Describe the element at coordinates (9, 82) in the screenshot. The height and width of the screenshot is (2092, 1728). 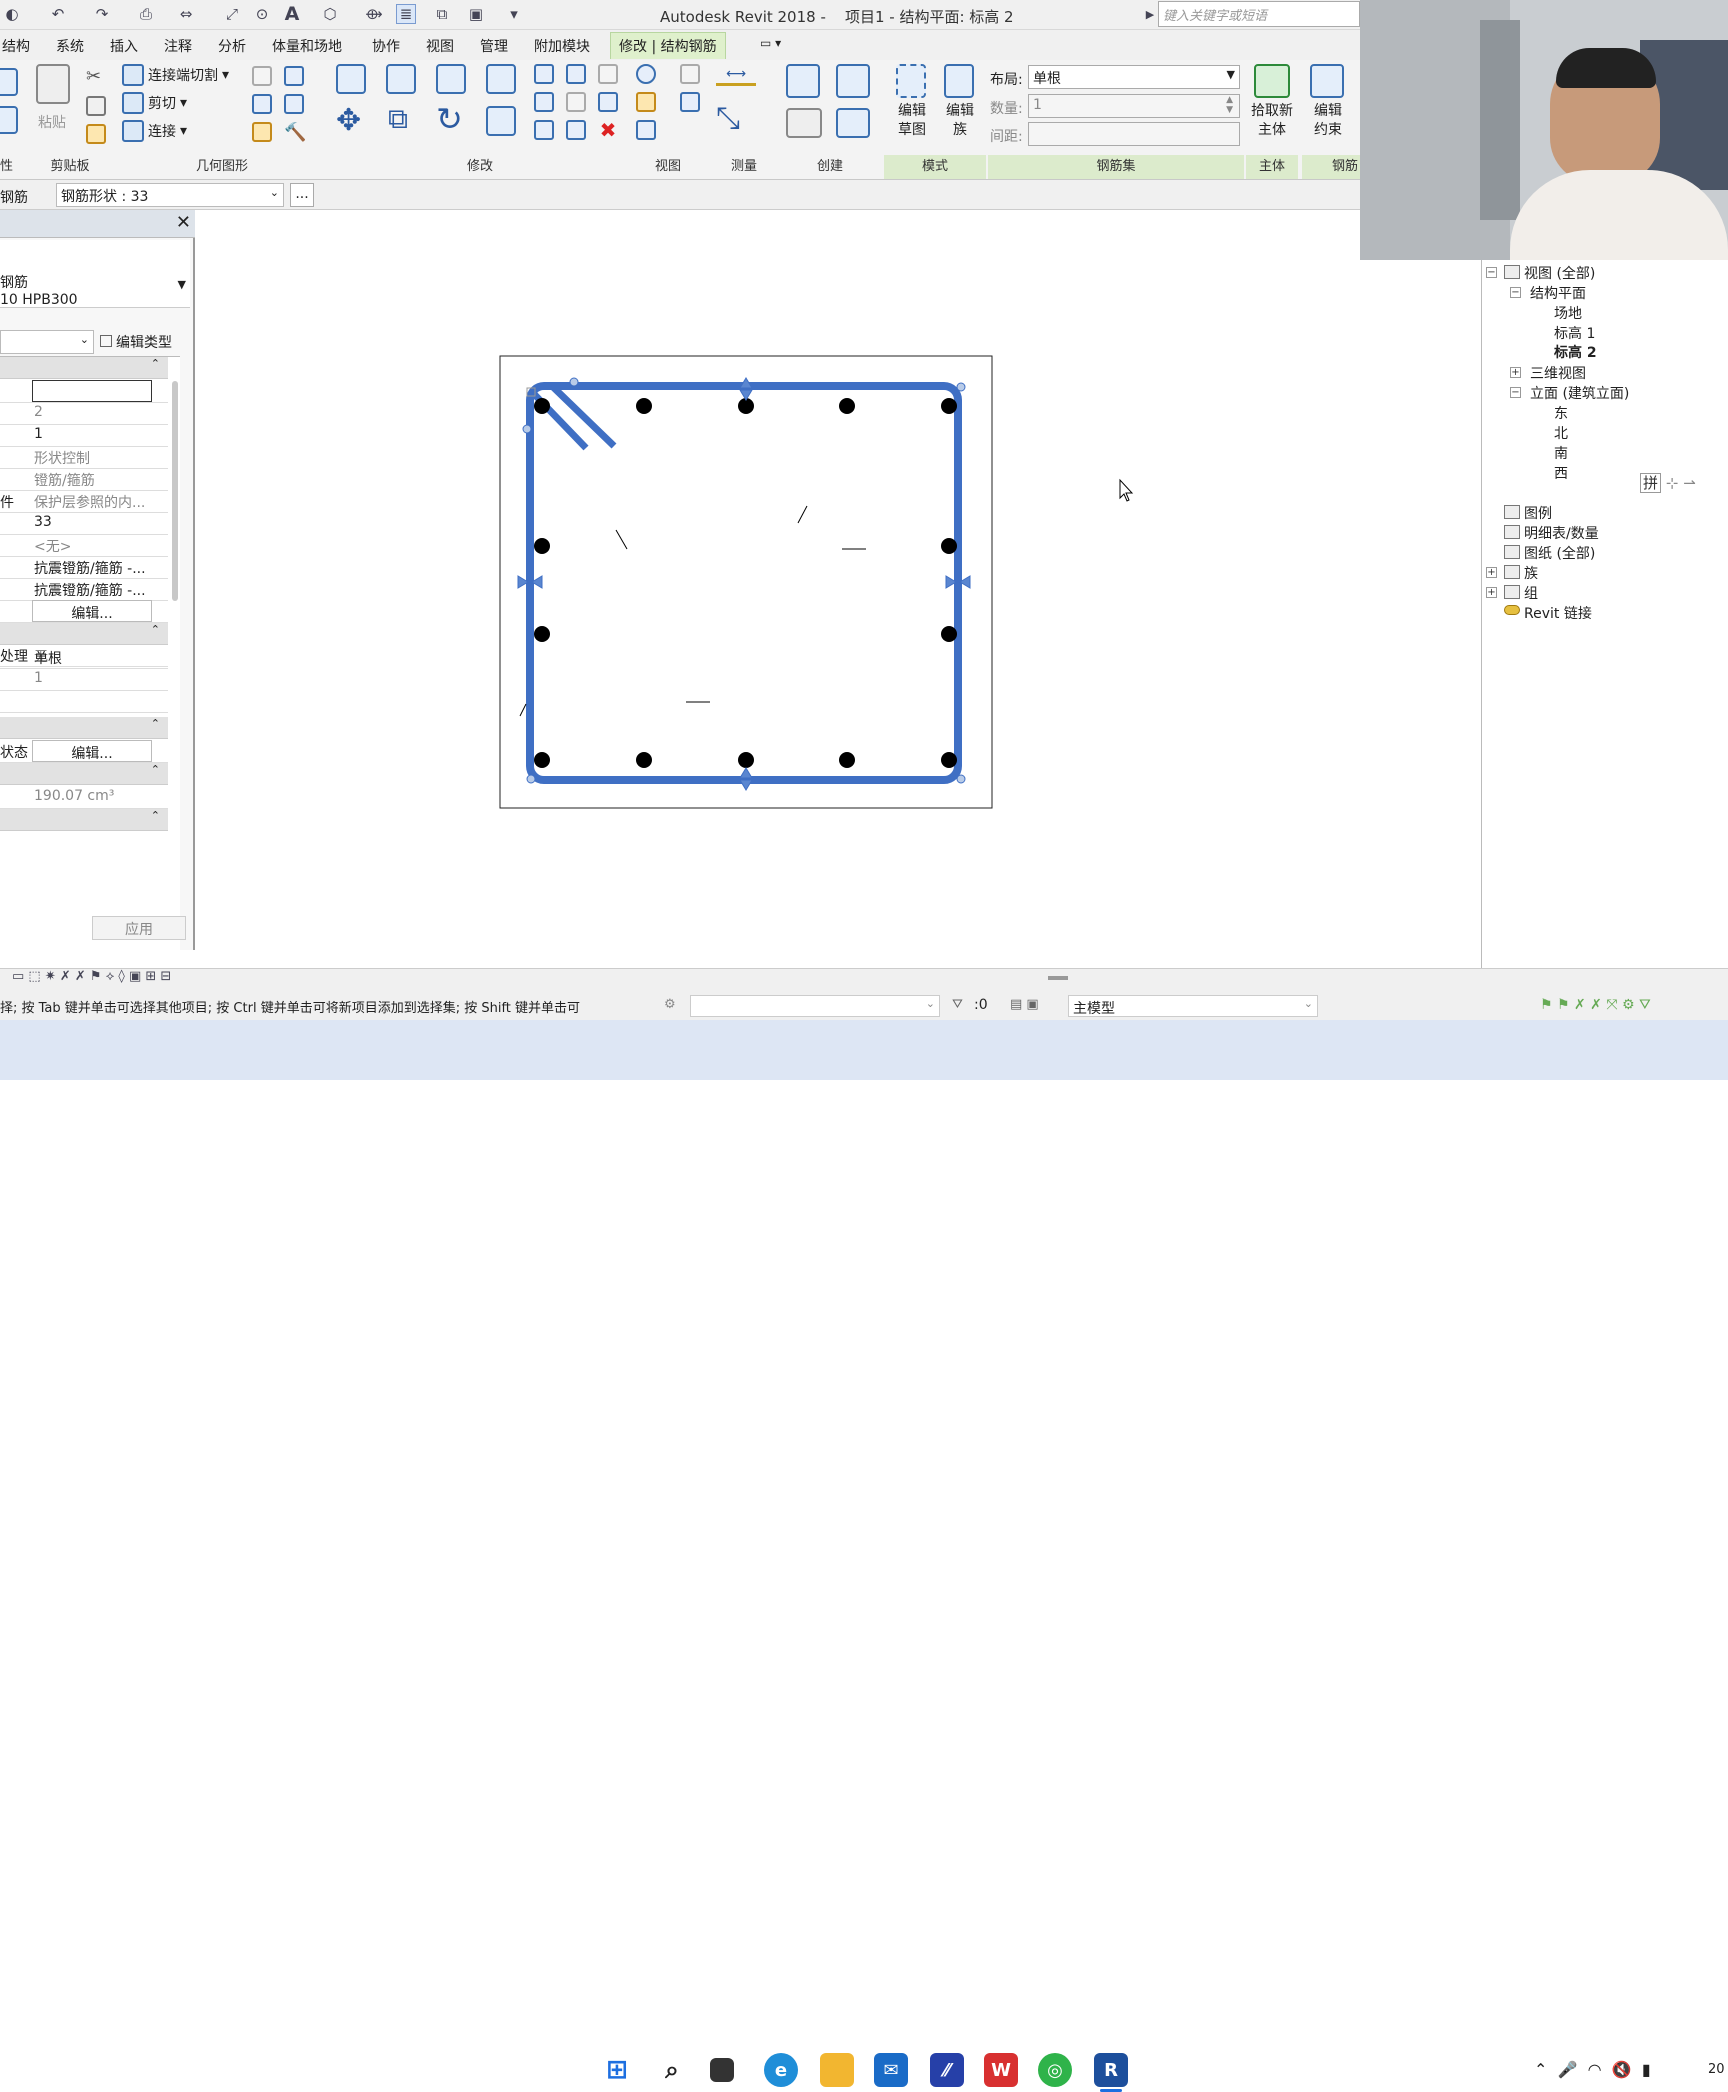
I see `properties-icon` at that location.